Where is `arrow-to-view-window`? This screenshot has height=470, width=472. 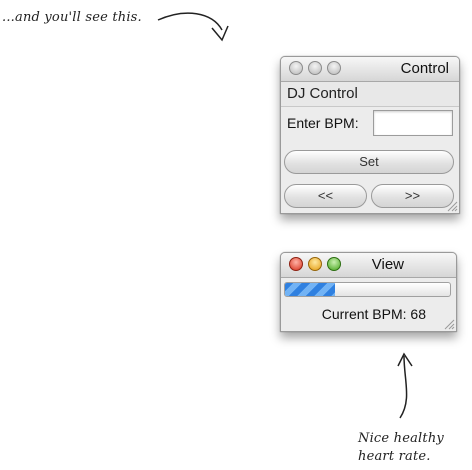 arrow-to-view-window is located at coordinates (403, 387).